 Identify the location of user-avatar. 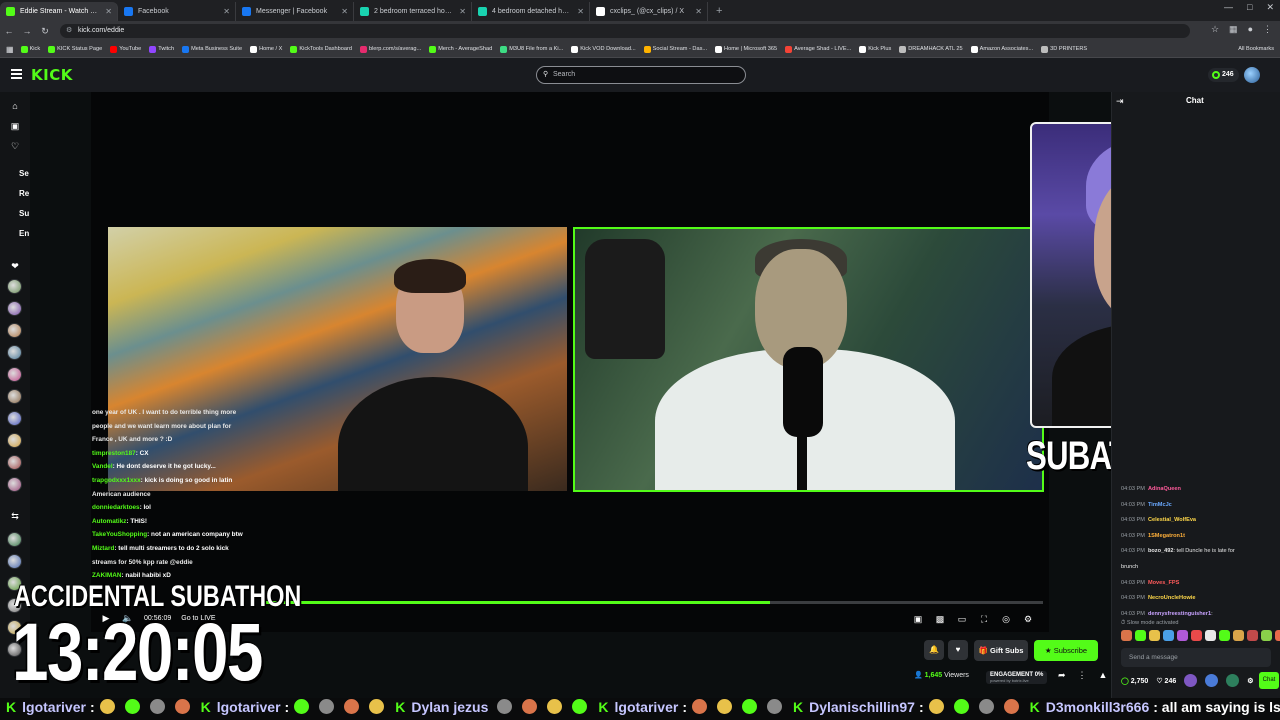
(1252, 75).